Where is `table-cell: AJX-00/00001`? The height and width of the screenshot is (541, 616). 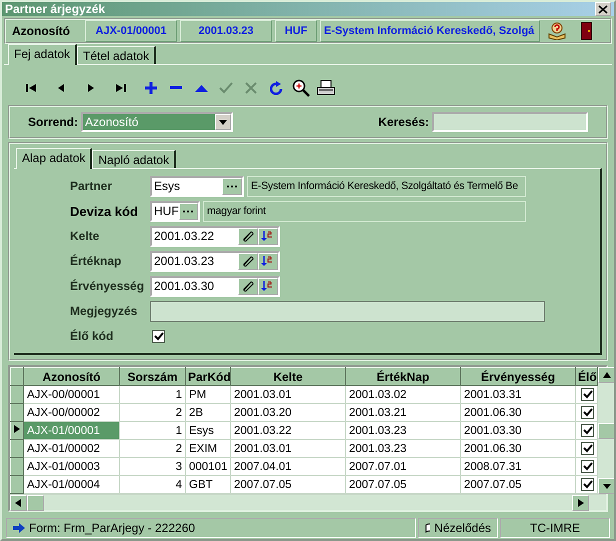 table-cell: AJX-00/00001 is located at coordinates (72, 395).